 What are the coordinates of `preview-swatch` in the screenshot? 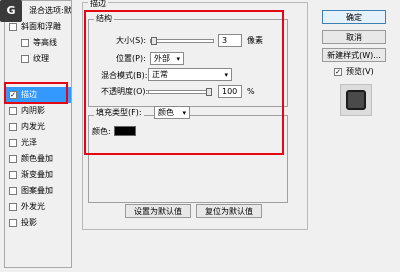 It's located at (356, 100).